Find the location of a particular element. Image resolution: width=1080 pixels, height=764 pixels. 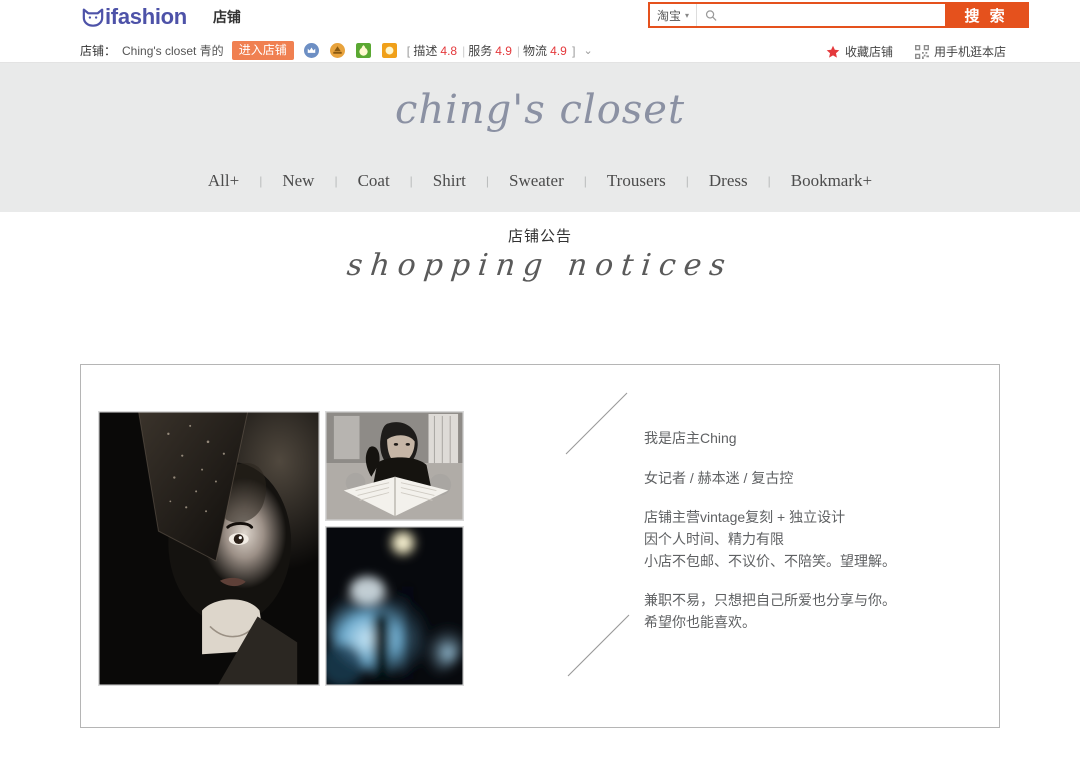

rating-label-desc: 描述 is located at coordinates (425, 51).